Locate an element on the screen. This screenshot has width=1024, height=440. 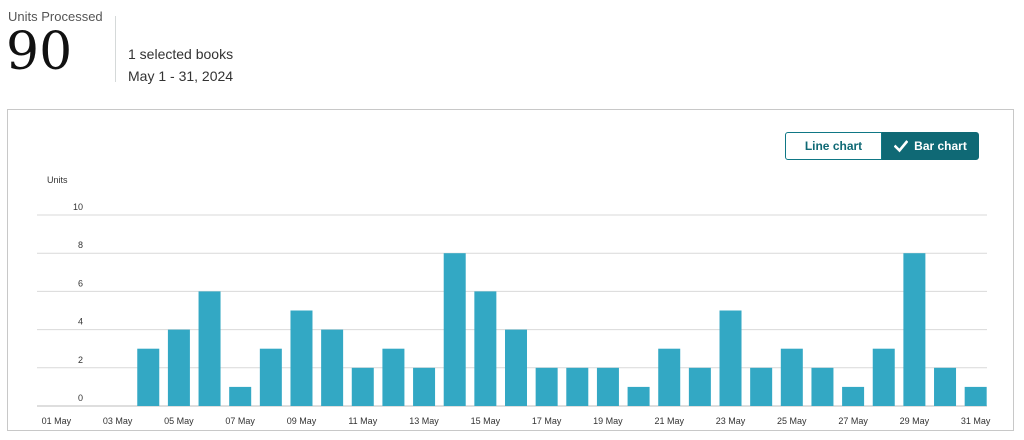
y-tick-label: 8 is located at coordinates (80, 245).